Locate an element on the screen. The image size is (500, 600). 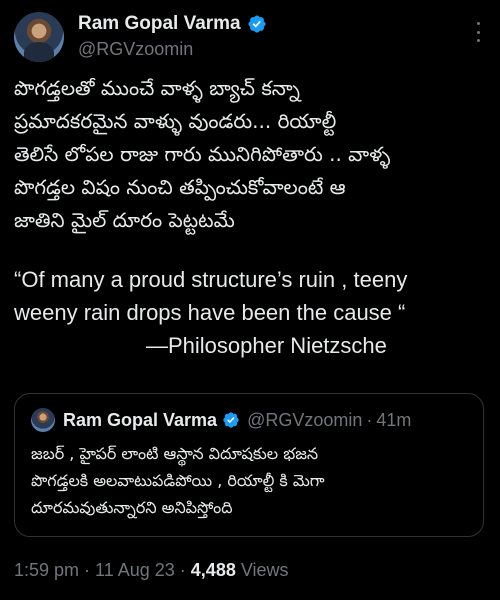
tweet-text-line: పొగడ్తల విషం నుంచి తప్పించుకోవాలంటే ఆ is located at coordinates (180, 187).